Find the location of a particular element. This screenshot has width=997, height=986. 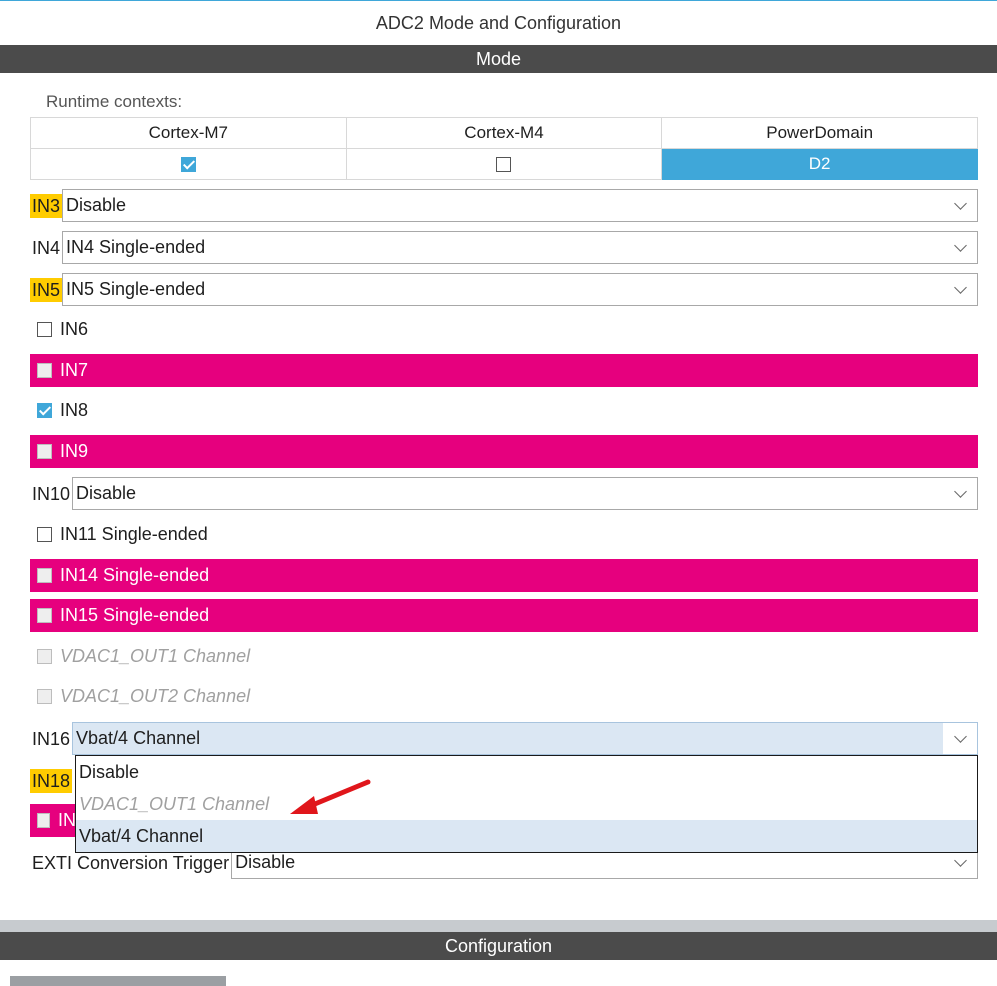

in4-label: IN4 is located at coordinates (46, 247).